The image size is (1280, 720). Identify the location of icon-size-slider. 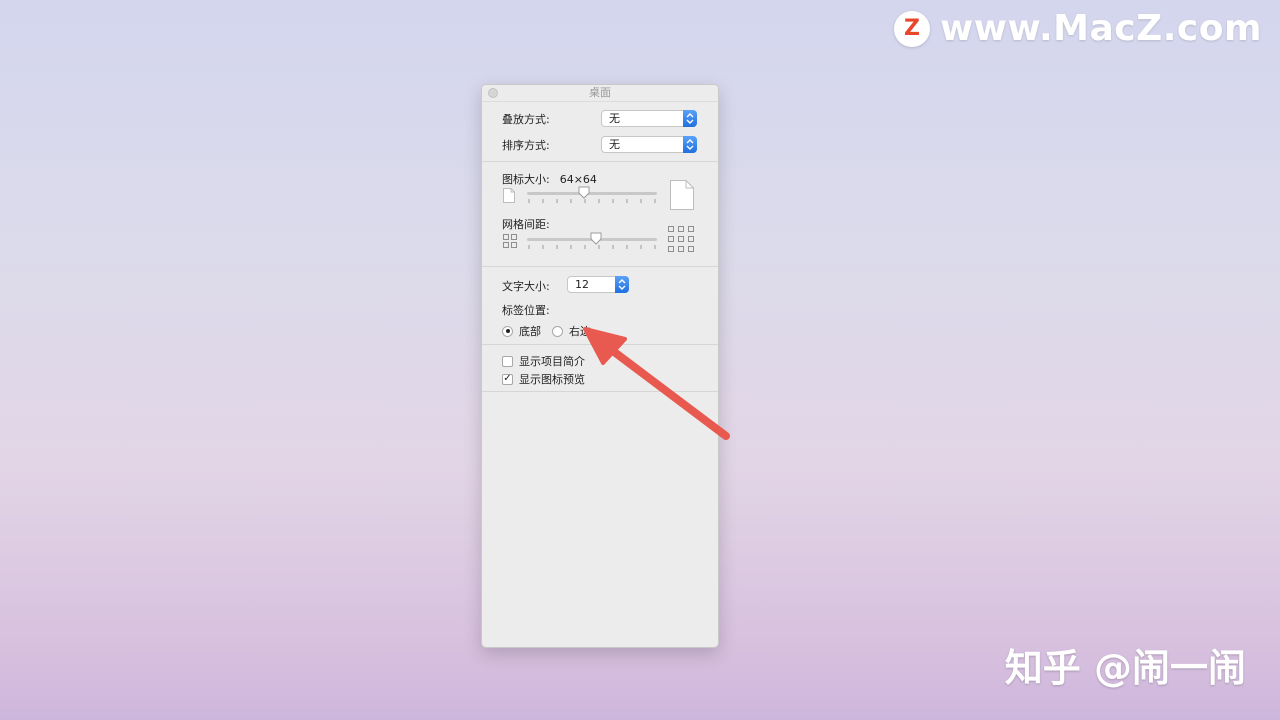
(592, 193).